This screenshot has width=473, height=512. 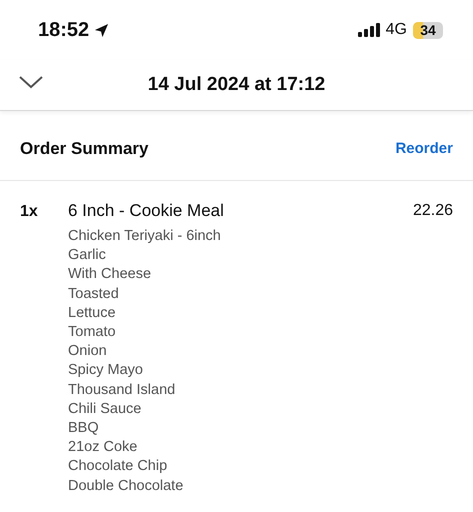 I want to click on item-option: Chili Sauce, so click(x=240, y=410).